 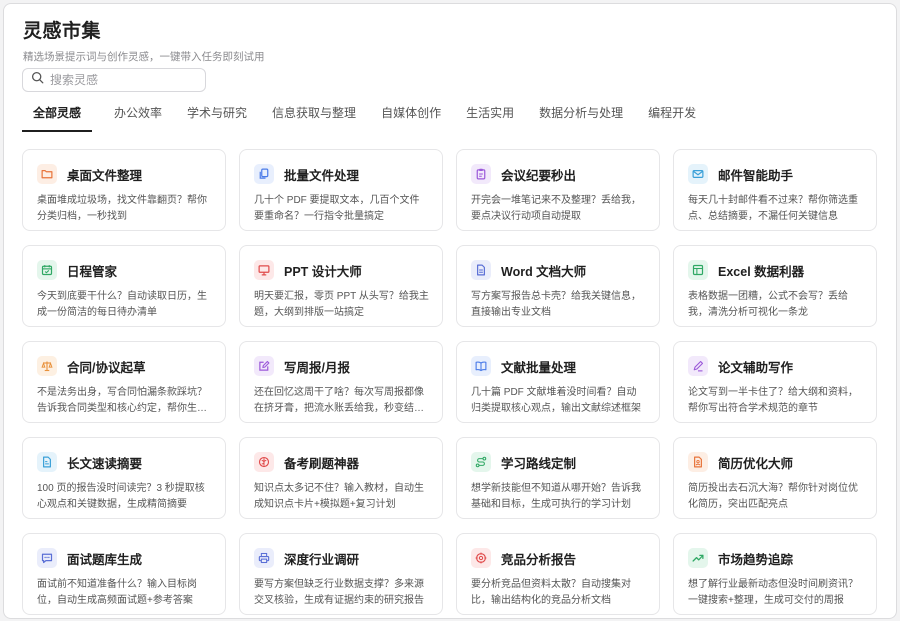 I want to click on table-icon, so click(x=698, y=270).